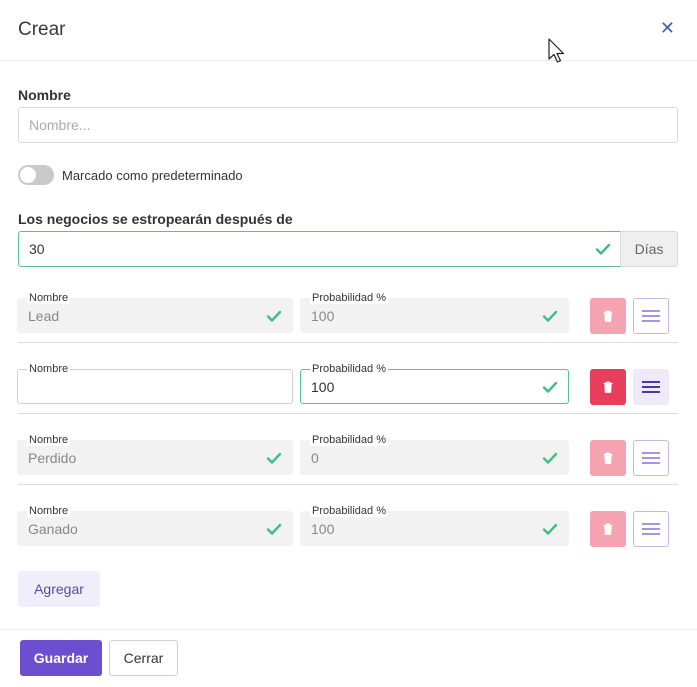 The width and height of the screenshot is (697, 687). I want to click on default-toggle, so click(36, 175).